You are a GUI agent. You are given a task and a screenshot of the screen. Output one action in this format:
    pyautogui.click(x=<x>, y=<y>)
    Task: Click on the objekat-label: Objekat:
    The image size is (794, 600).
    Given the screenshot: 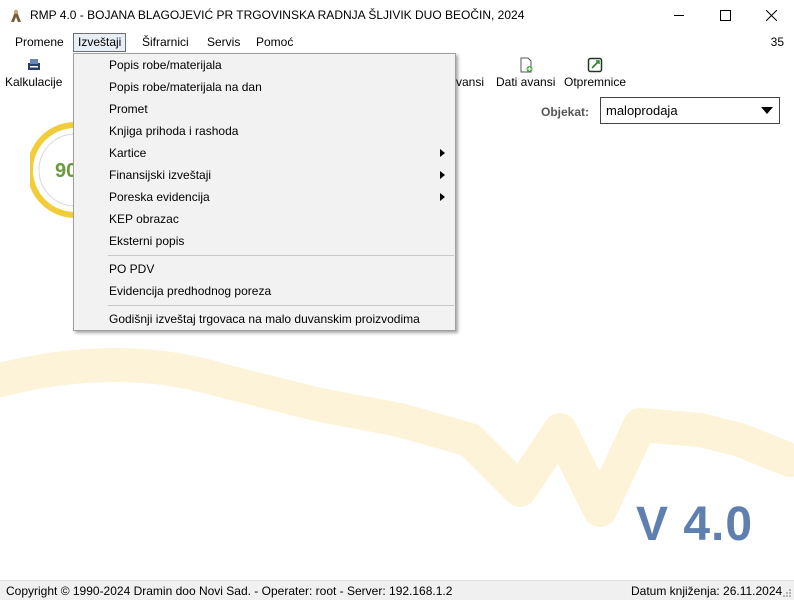 What is the action you would take?
    pyautogui.click(x=565, y=112)
    